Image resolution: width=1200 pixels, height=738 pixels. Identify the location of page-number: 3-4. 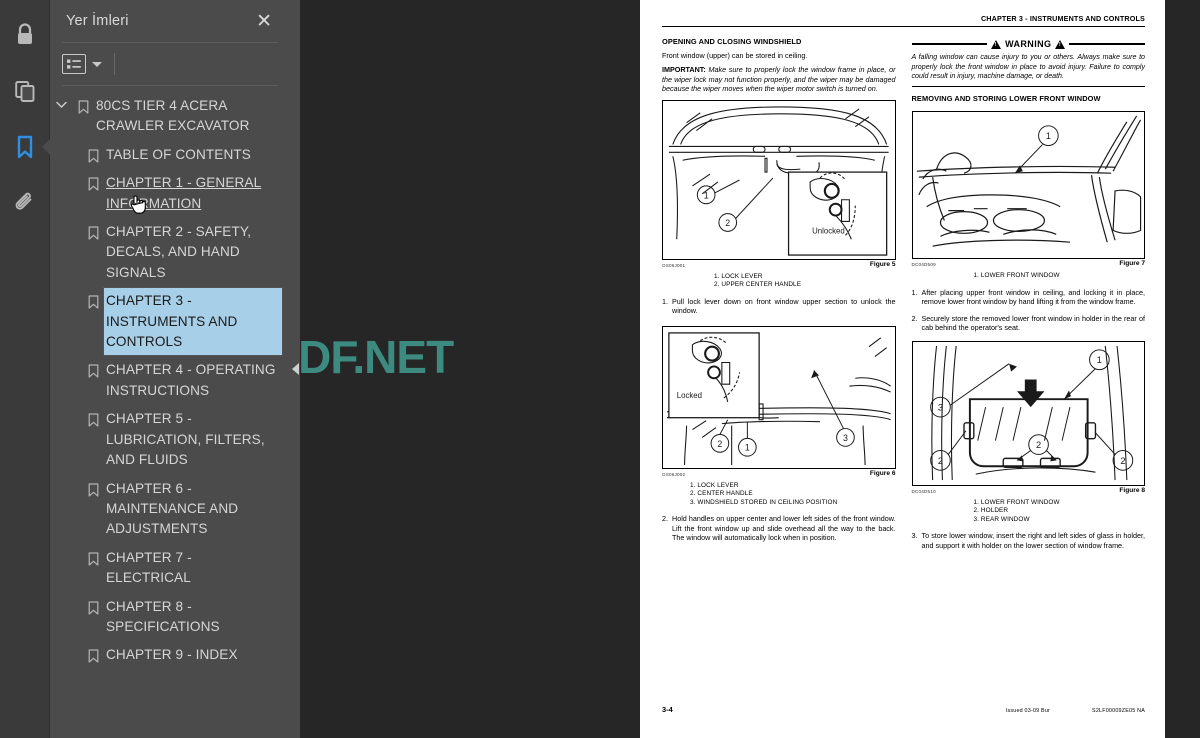
(667, 709).